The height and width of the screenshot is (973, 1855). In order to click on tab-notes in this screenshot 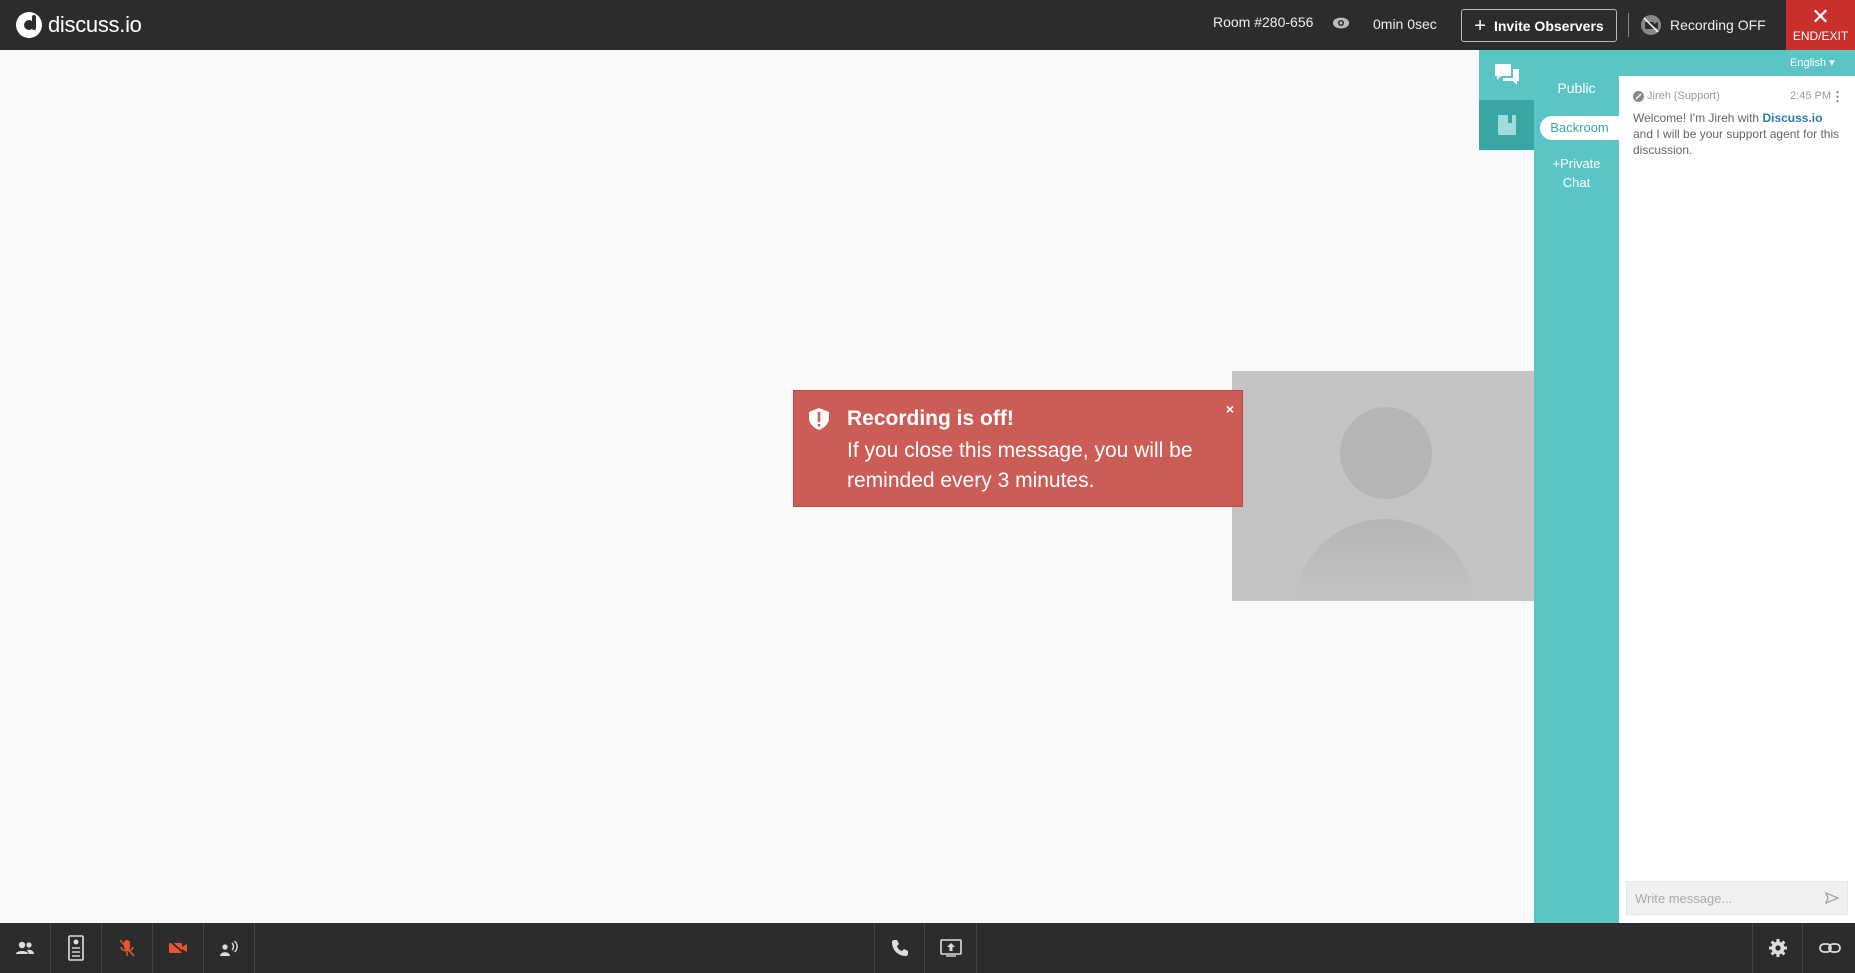, I will do `click(1506, 125)`.